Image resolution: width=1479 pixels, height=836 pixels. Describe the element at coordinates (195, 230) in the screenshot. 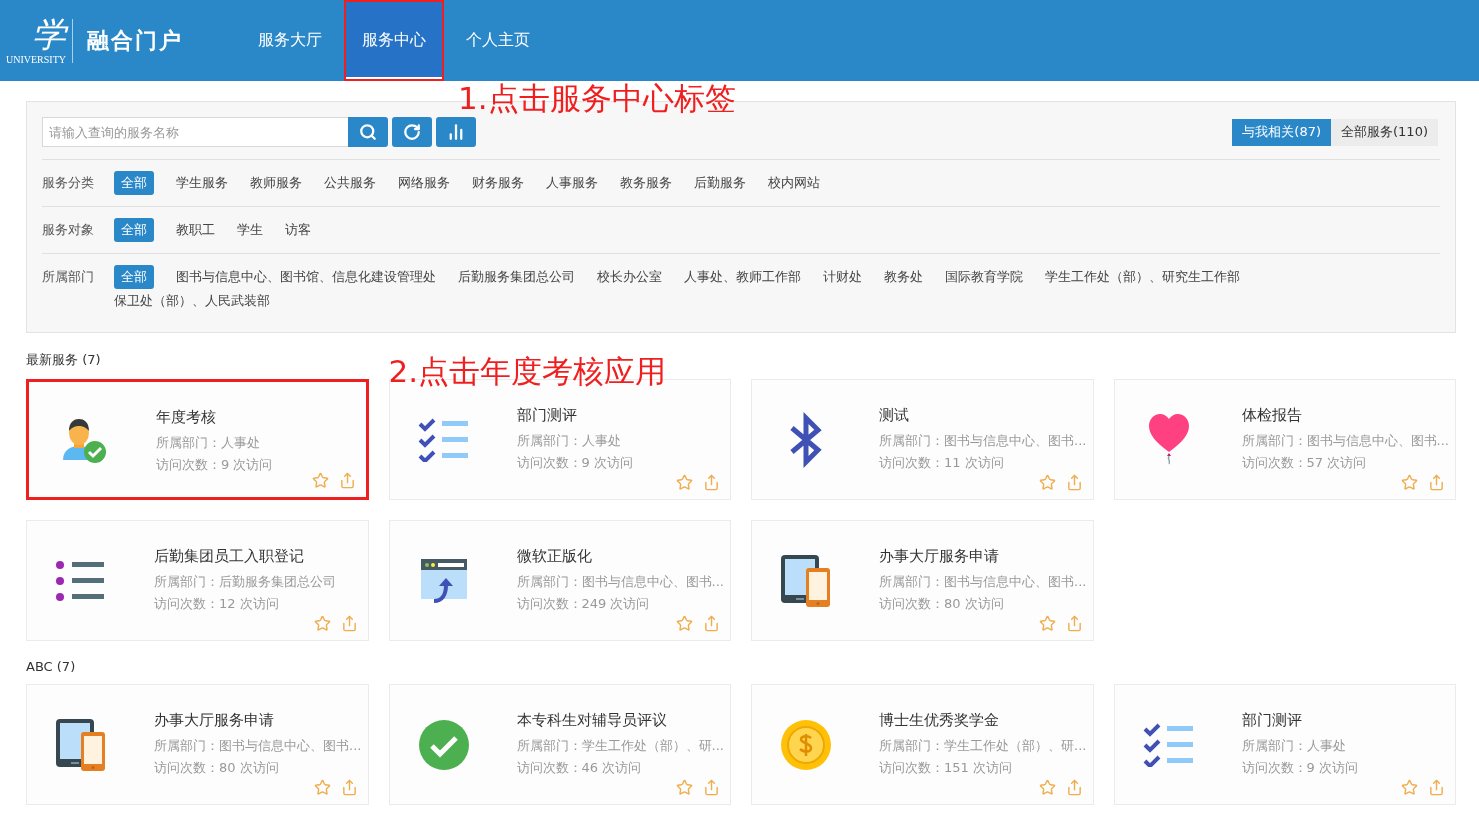

I see `filter-option: 教职工` at that location.